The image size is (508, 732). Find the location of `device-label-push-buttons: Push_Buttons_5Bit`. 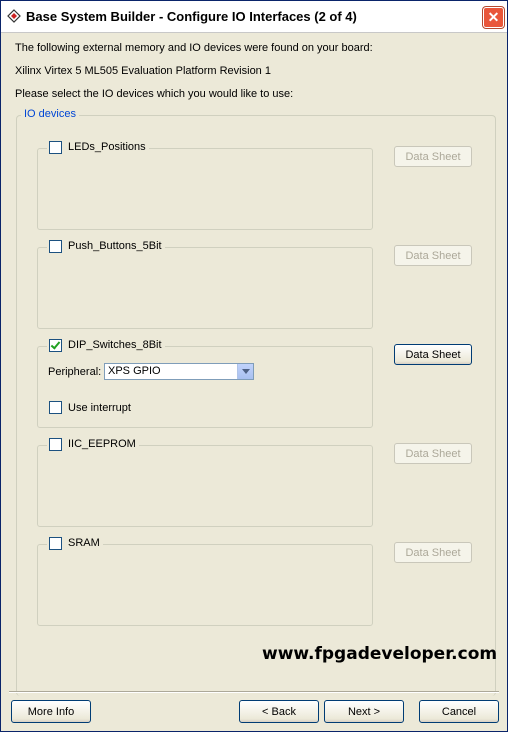

device-label-push-buttons: Push_Buttons_5Bit is located at coordinates (115, 246).